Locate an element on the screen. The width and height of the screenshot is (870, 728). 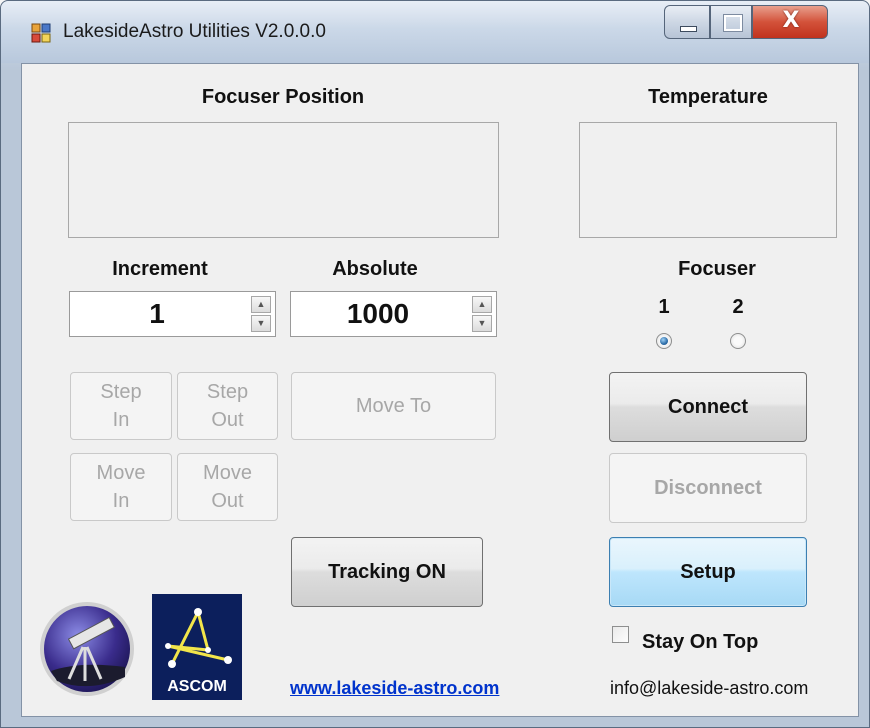
absolute-down-arrow-icon: ▼ is located at coordinates (482, 323).